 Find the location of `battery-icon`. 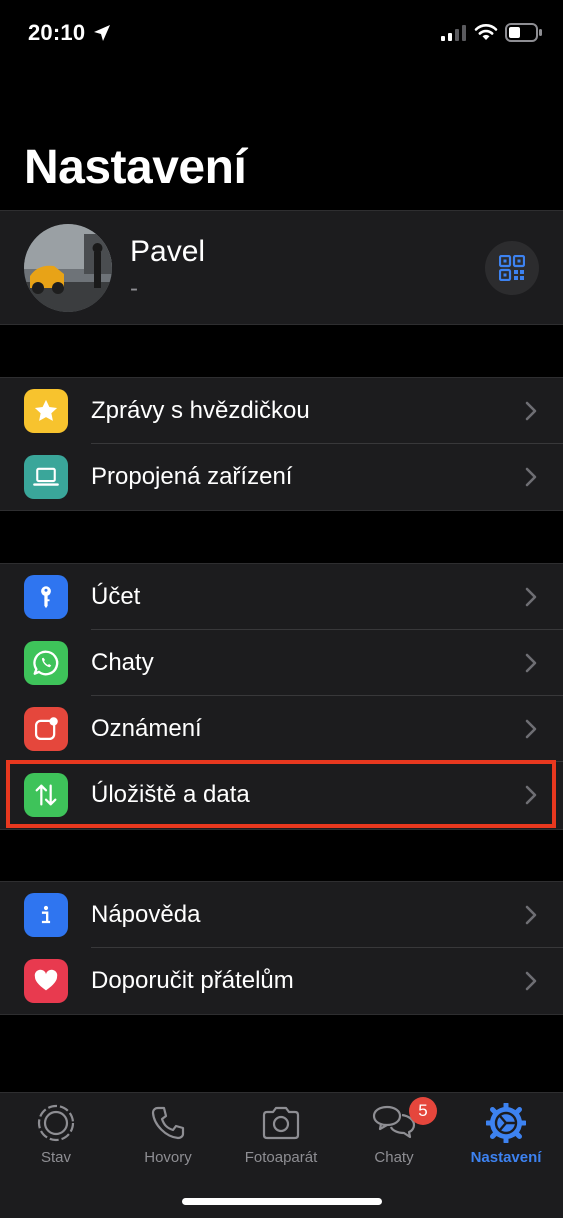

battery-icon is located at coordinates (523, 32).